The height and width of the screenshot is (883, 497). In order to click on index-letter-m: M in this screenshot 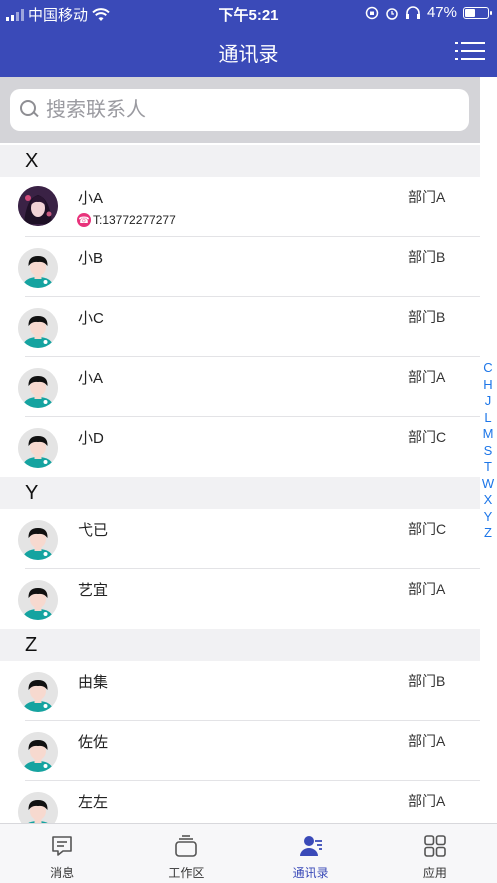, I will do `click(488, 434)`.